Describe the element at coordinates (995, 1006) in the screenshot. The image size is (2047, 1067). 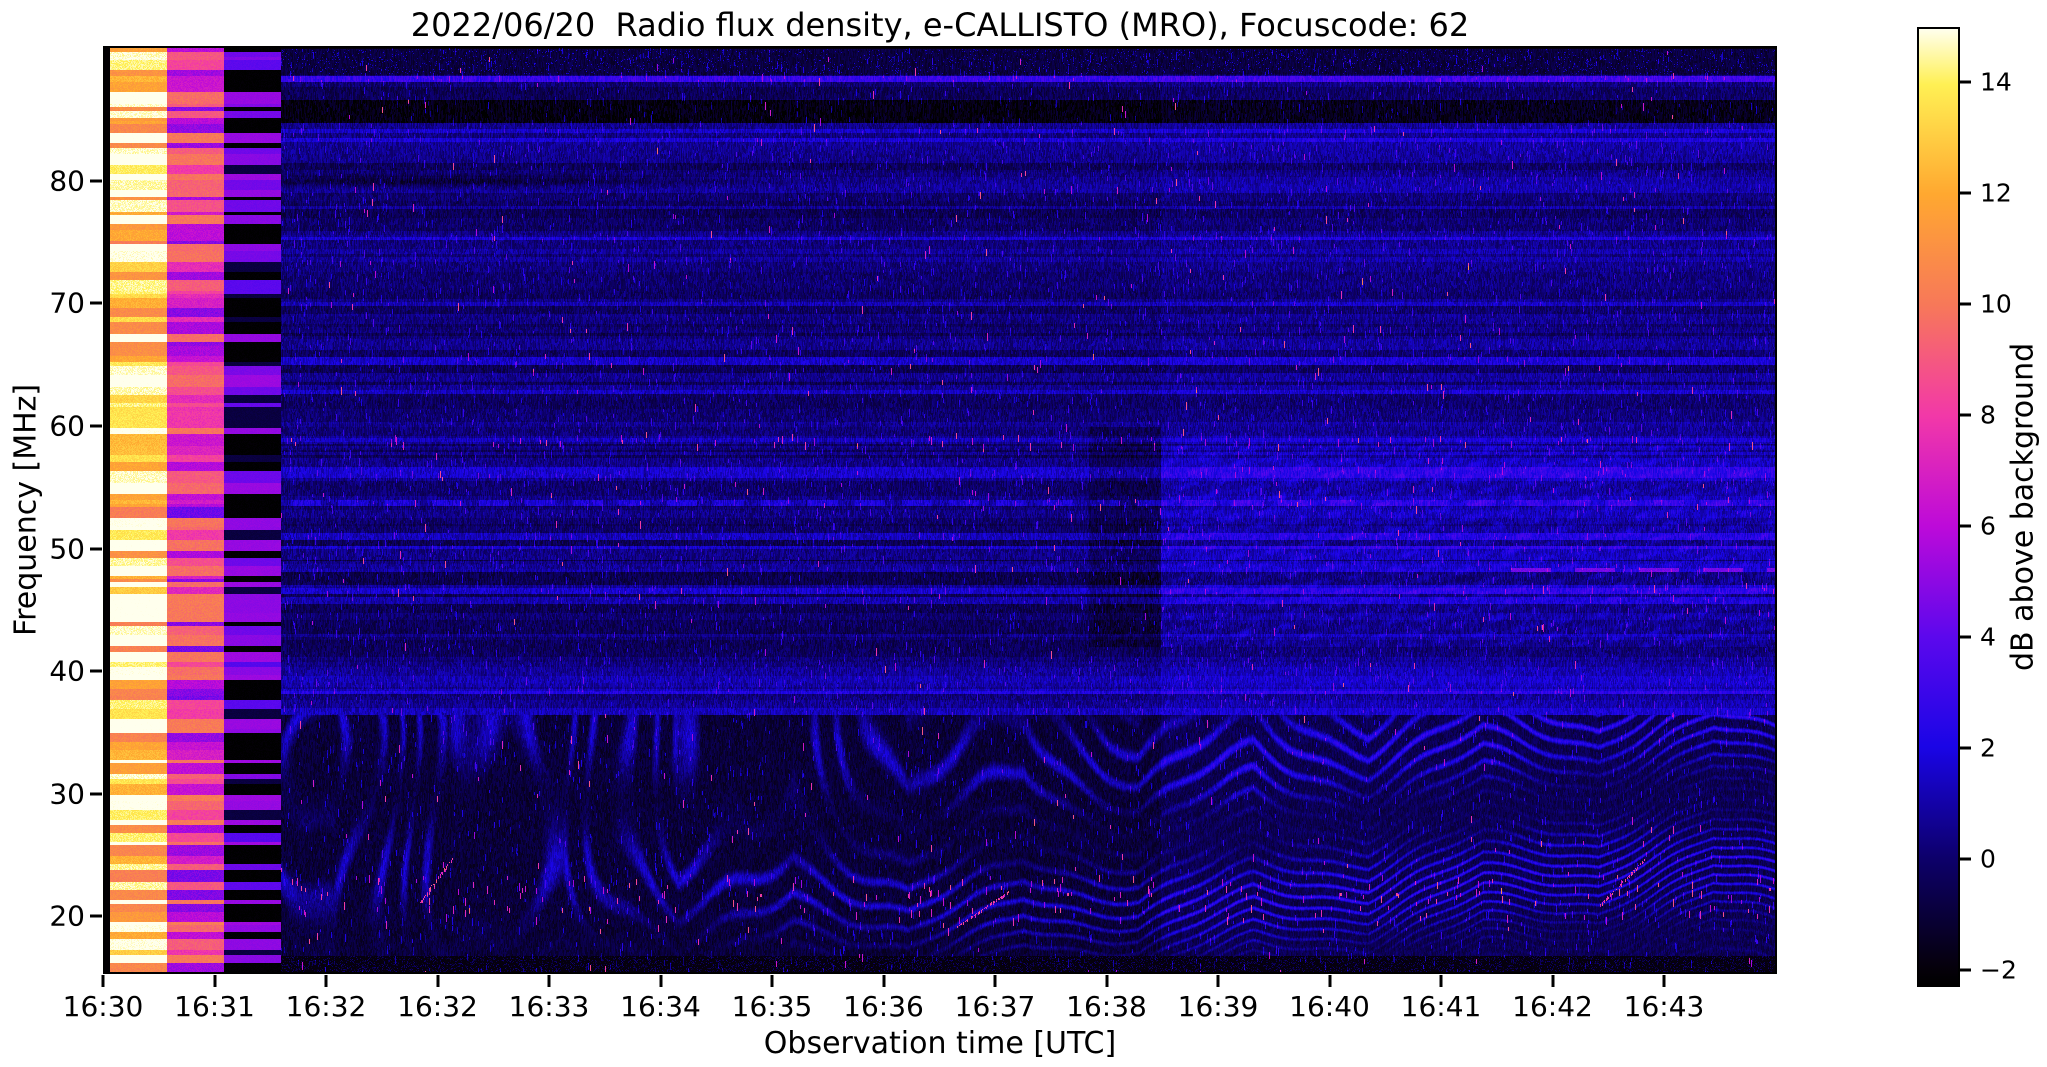
I see `x-tick-label: 16:37` at that location.